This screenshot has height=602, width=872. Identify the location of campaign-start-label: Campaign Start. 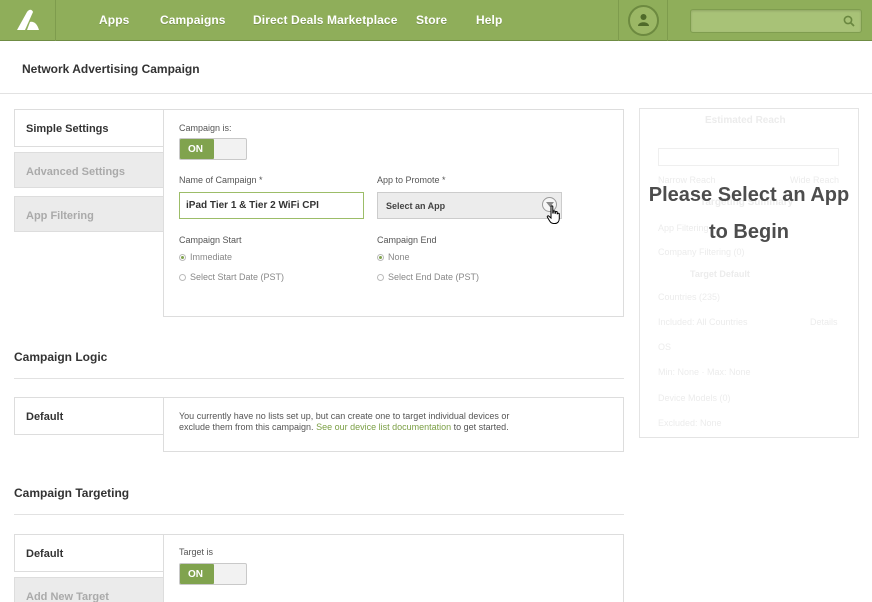
(210, 240).